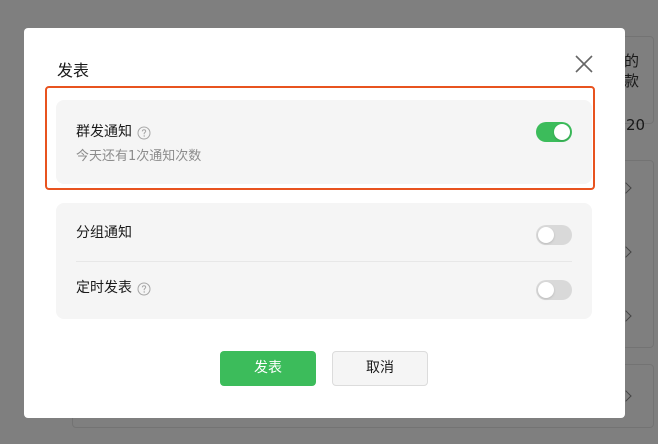 The width and height of the screenshot is (658, 444). Describe the element at coordinates (144, 289) in the screenshot. I see `question-circle-icon` at that location.